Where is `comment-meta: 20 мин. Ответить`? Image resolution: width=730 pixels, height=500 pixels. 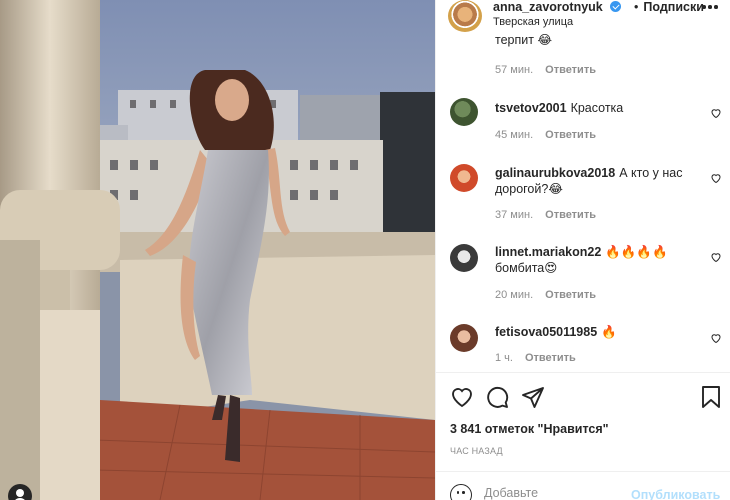 comment-meta: 20 мин. Ответить is located at coordinates (545, 295).